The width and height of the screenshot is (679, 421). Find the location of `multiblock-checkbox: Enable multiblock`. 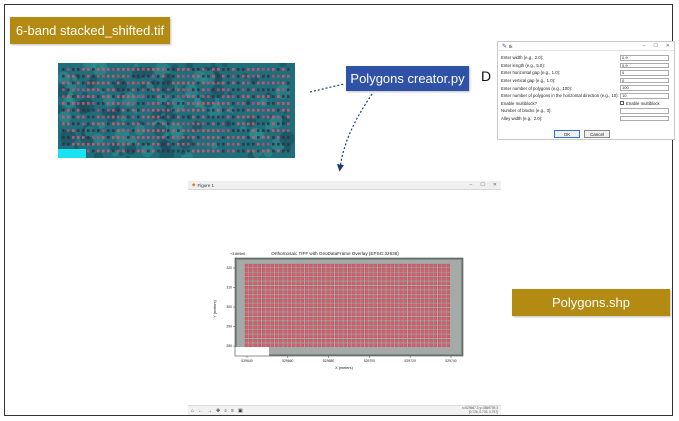

multiblock-checkbox: Enable multiblock is located at coordinates (640, 103).